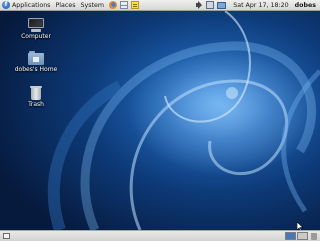 The height and width of the screenshot is (241, 320). I want to click on menu-places: Places, so click(65, 5).